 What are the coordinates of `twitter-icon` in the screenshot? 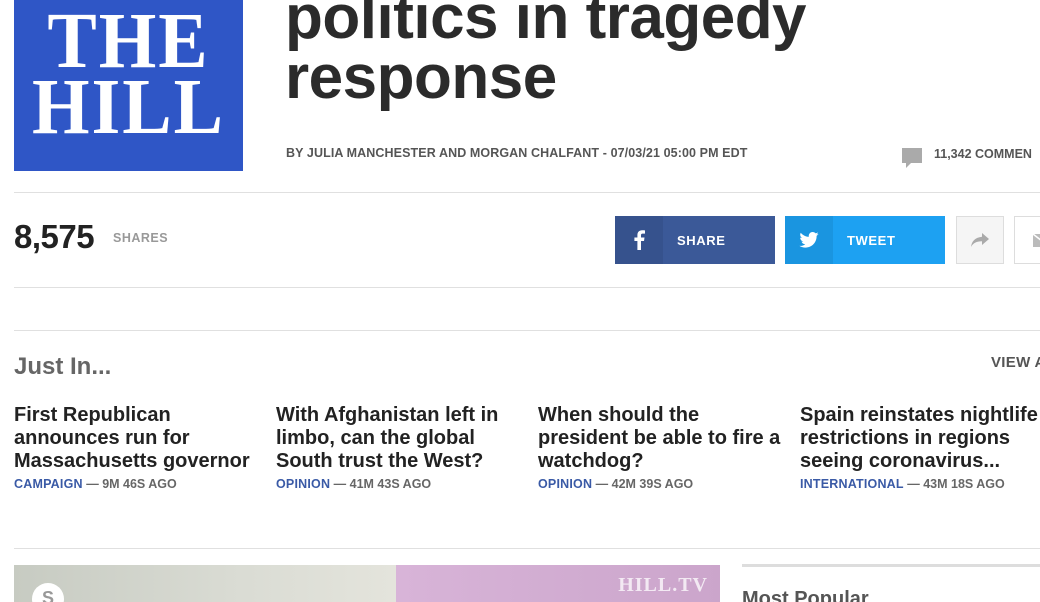 It's located at (809, 240).